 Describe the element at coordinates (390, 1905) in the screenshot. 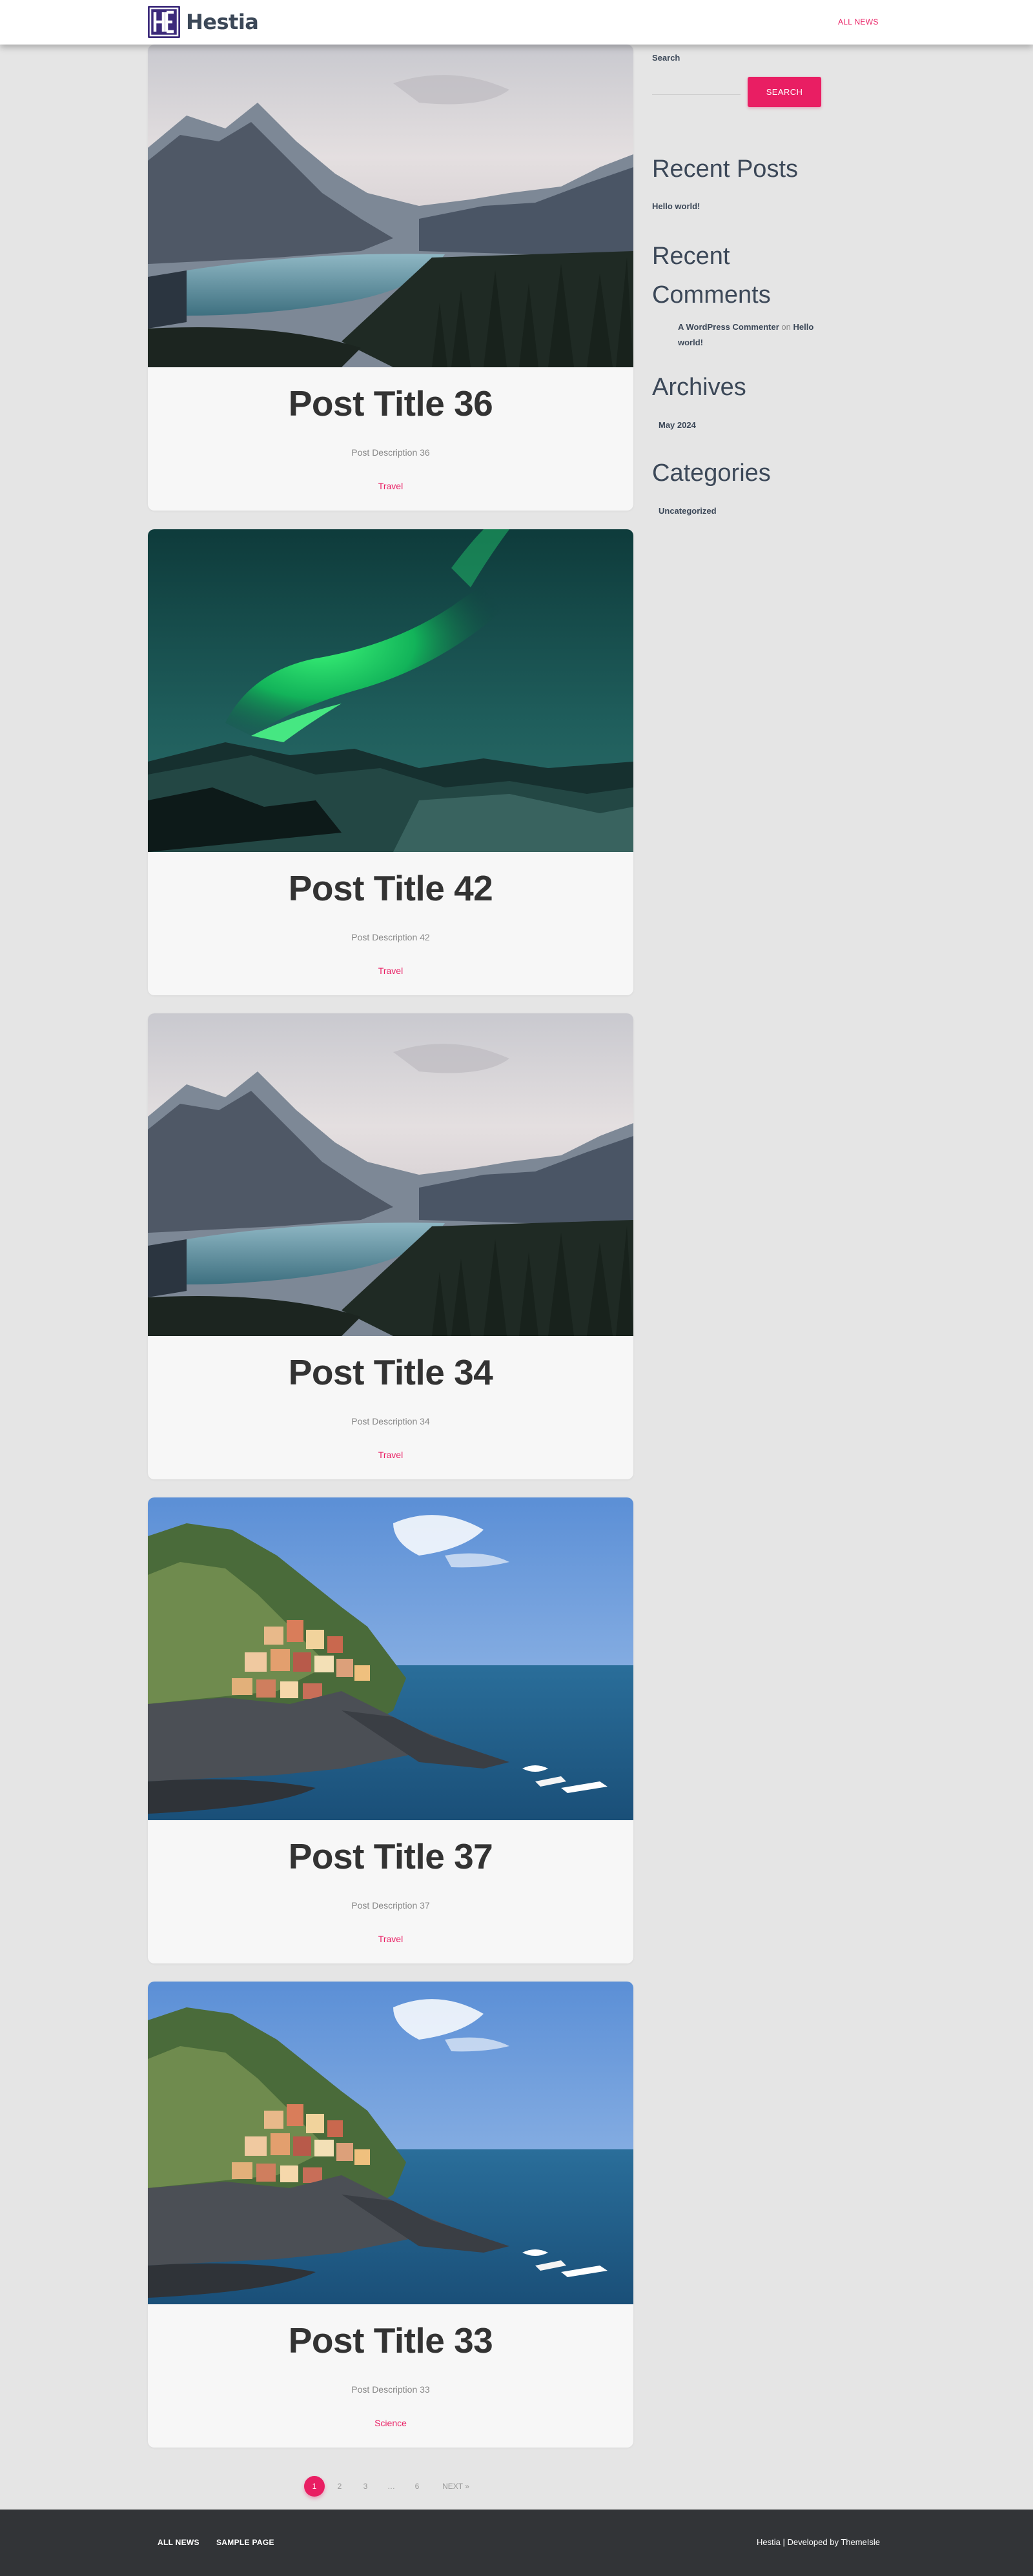

I see `post-description: Post Description 37` at that location.